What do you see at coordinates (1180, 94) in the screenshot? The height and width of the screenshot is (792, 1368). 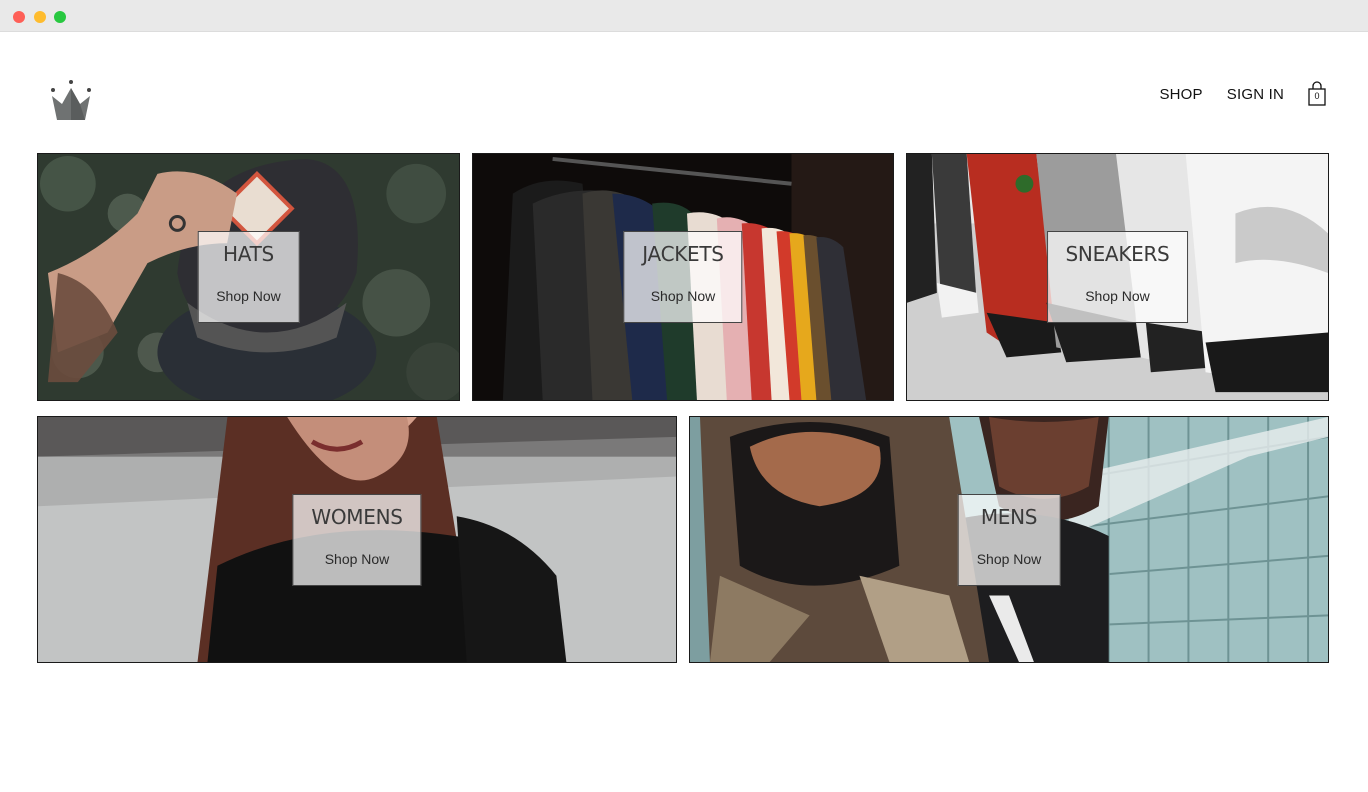 I see `shop-link: SHOP` at bounding box center [1180, 94].